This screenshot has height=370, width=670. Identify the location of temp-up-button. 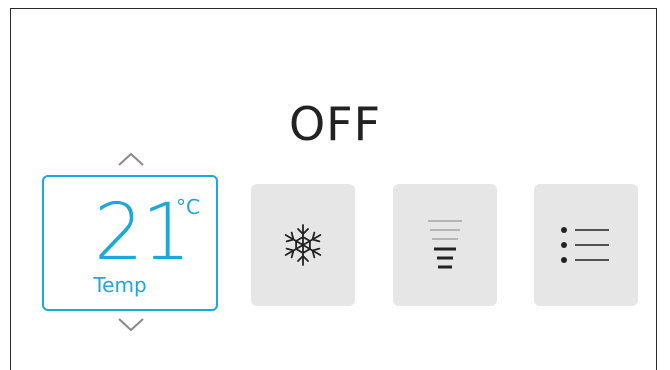
(131, 160).